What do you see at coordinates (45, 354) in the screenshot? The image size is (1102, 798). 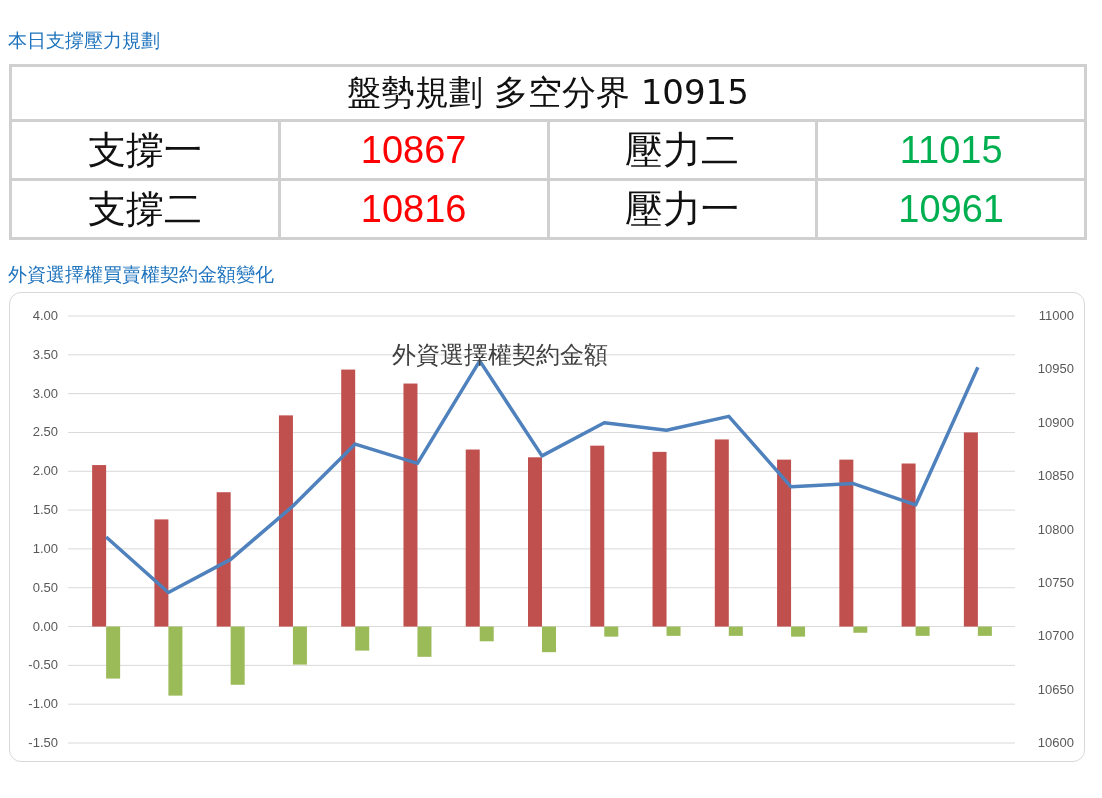 I see `axis-label: 3.50` at bounding box center [45, 354].